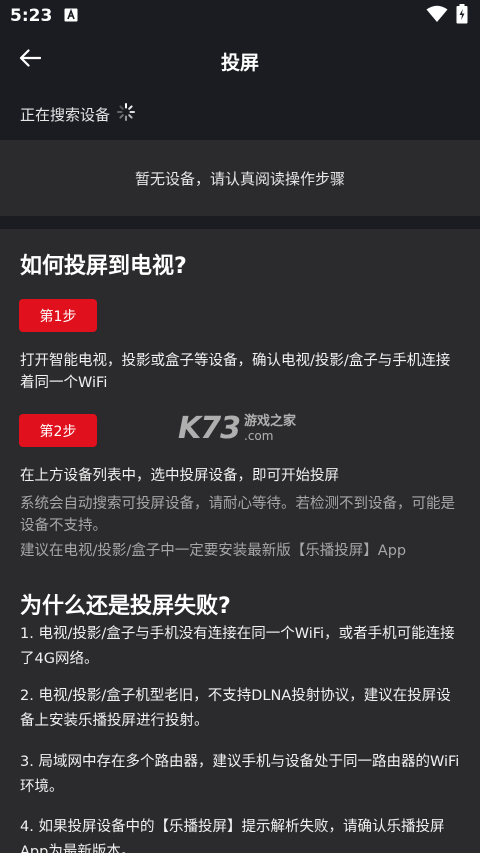 The width and height of the screenshot is (480, 853). What do you see at coordinates (259, 435) in the screenshot?
I see `watermark-domain: .com` at bounding box center [259, 435].